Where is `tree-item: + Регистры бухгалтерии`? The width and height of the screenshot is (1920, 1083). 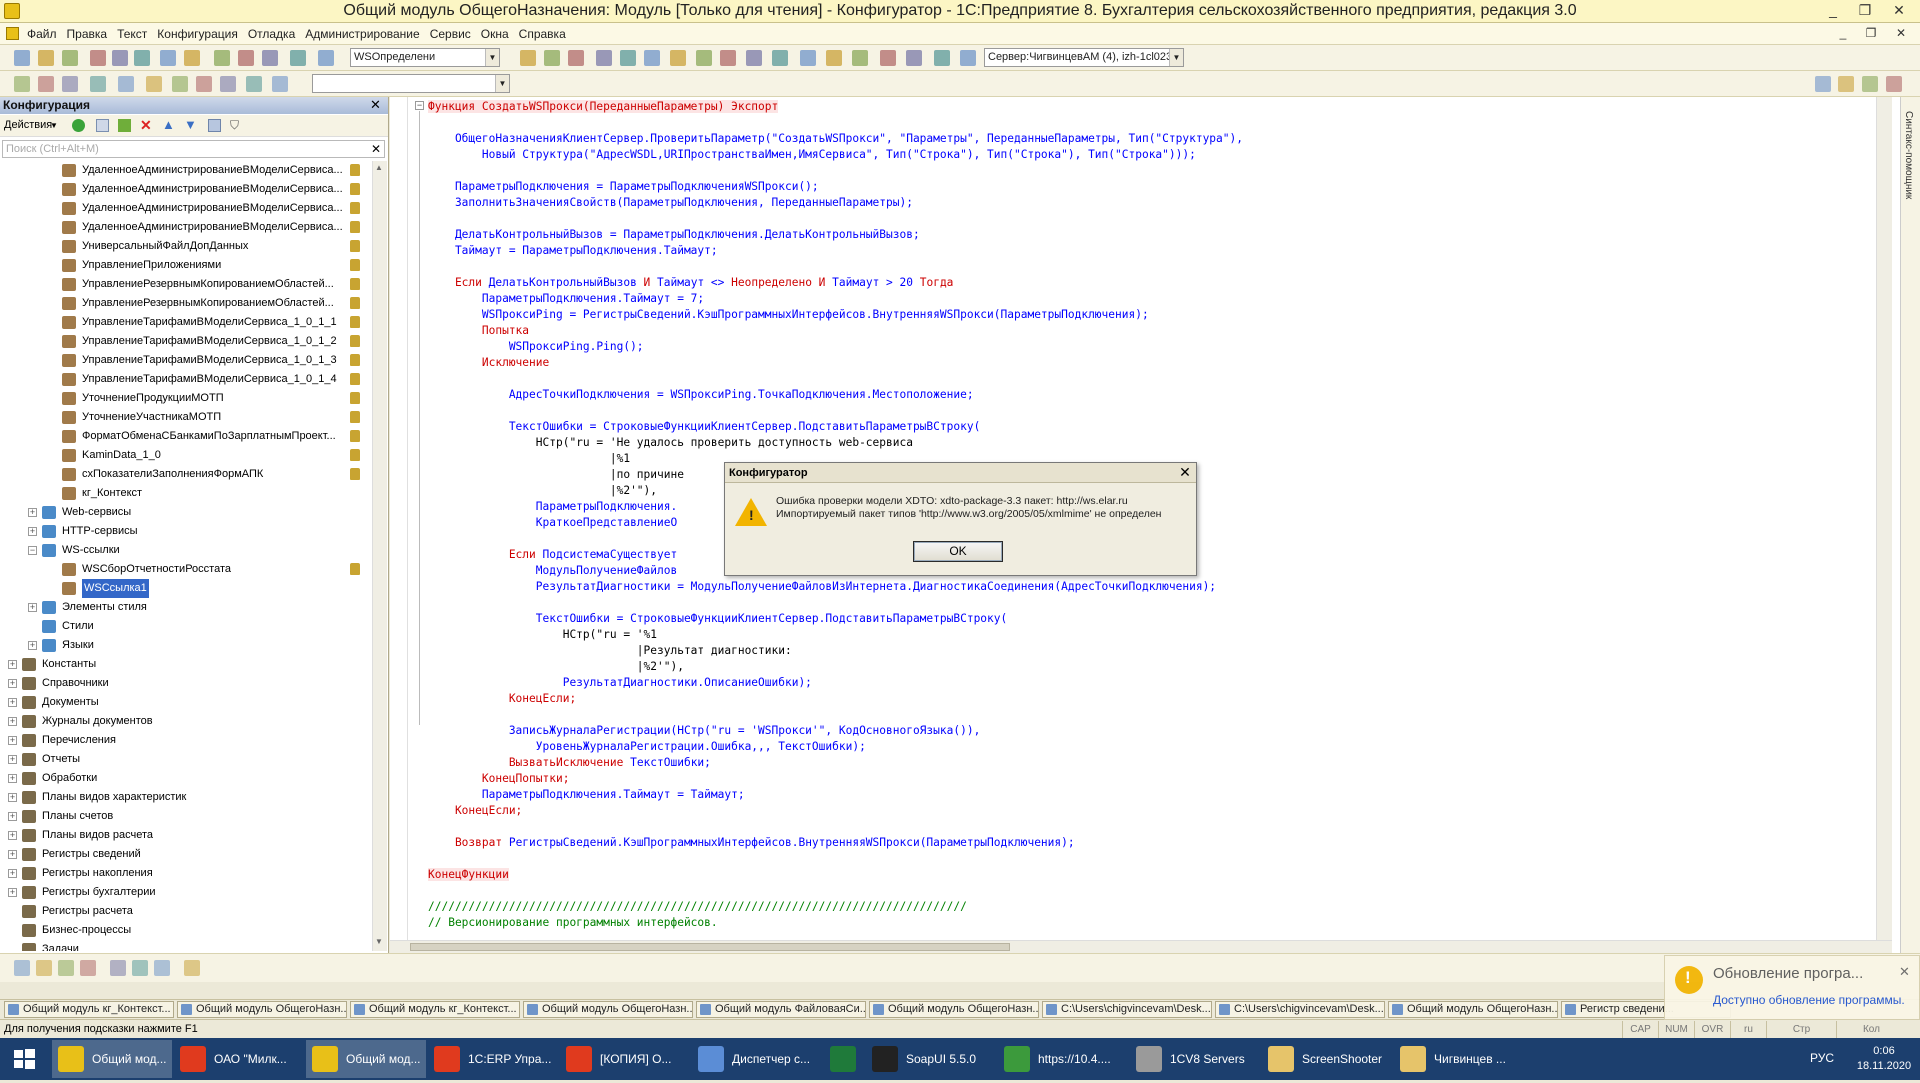 tree-item: + Регистры бухгалтерии is located at coordinates (186, 892).